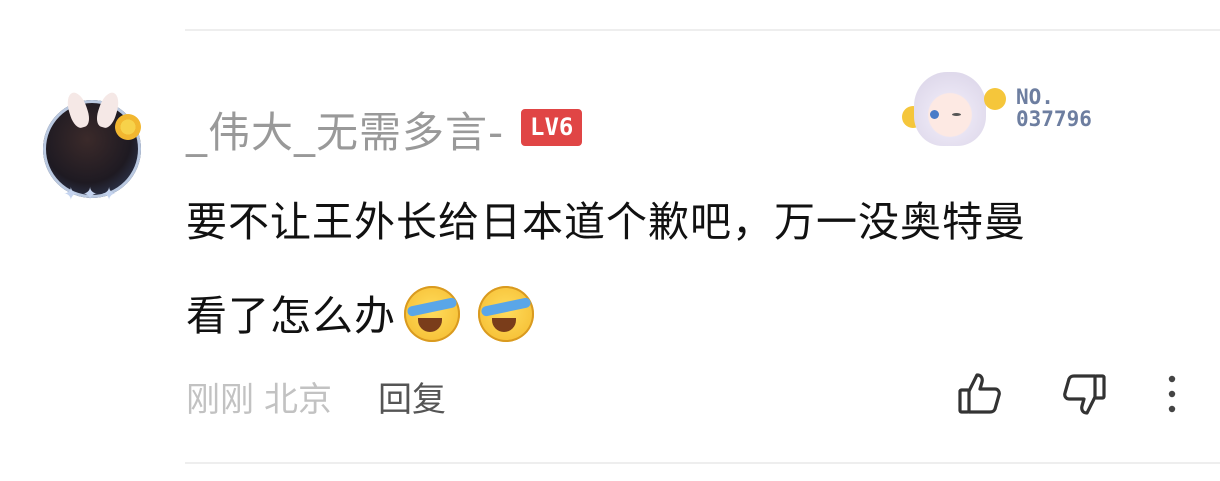 The width and height of the screenshot is (1220, 481). What do you see at coordinates (950, 109) in the screenshot?
I see `fan-badge-character` at bounding box center [950, 109].